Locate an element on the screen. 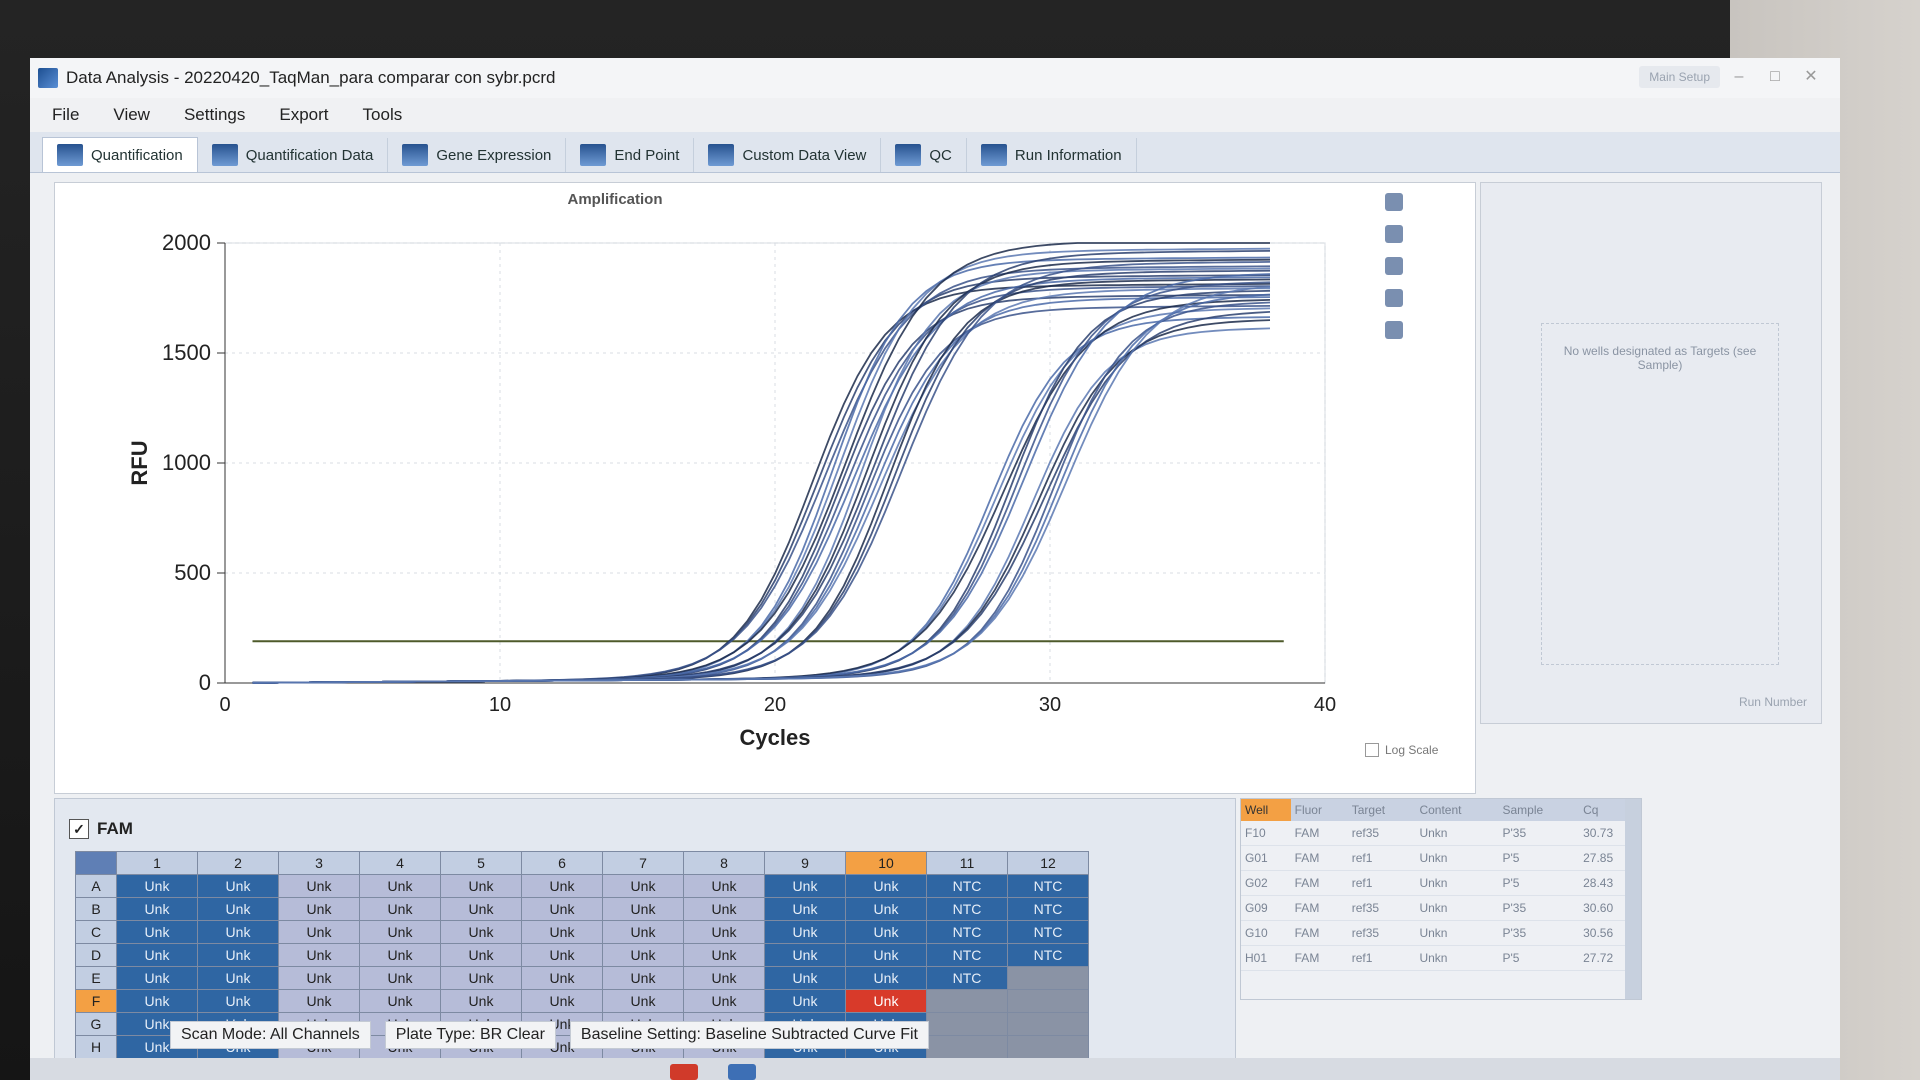 This screenshot has width=1920, height=1080. plate-row-header: G is located at coordinates (96, 1024).